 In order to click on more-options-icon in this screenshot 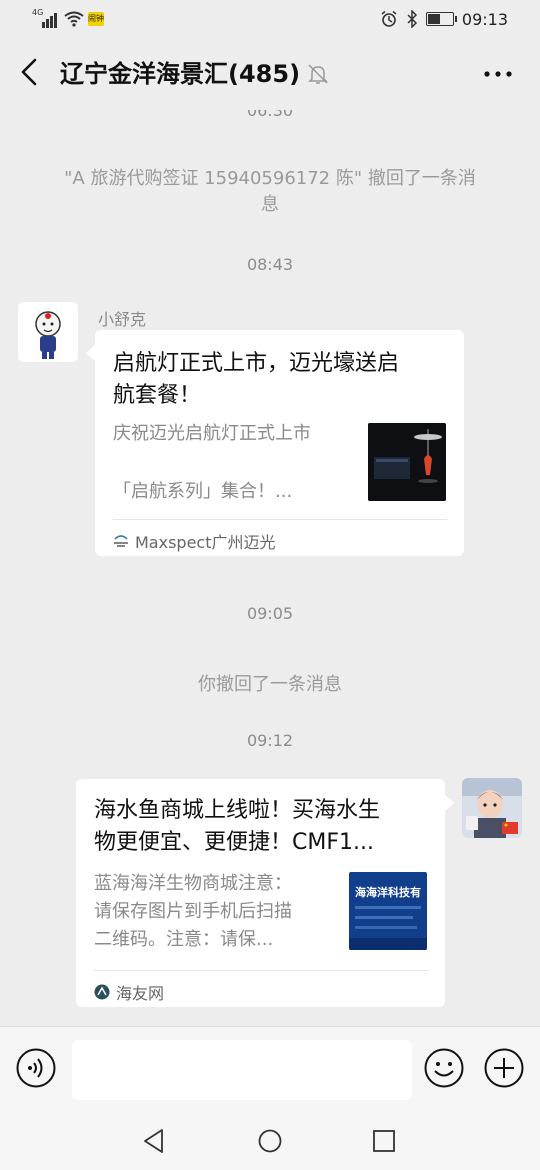, I will do `click(498, 74)`.